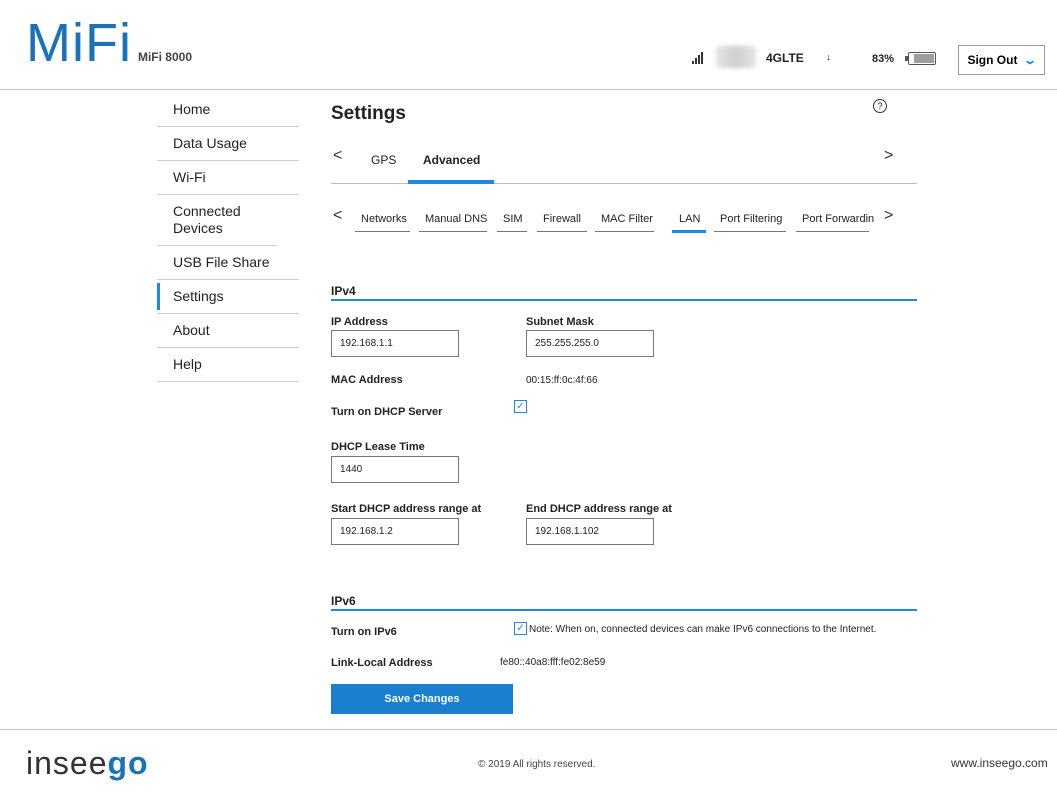 The width and height of the screenshot is (1057, 794). I want to click on mac-address-value: 00:15:ff:0c:4f:66, so click(562, 380).